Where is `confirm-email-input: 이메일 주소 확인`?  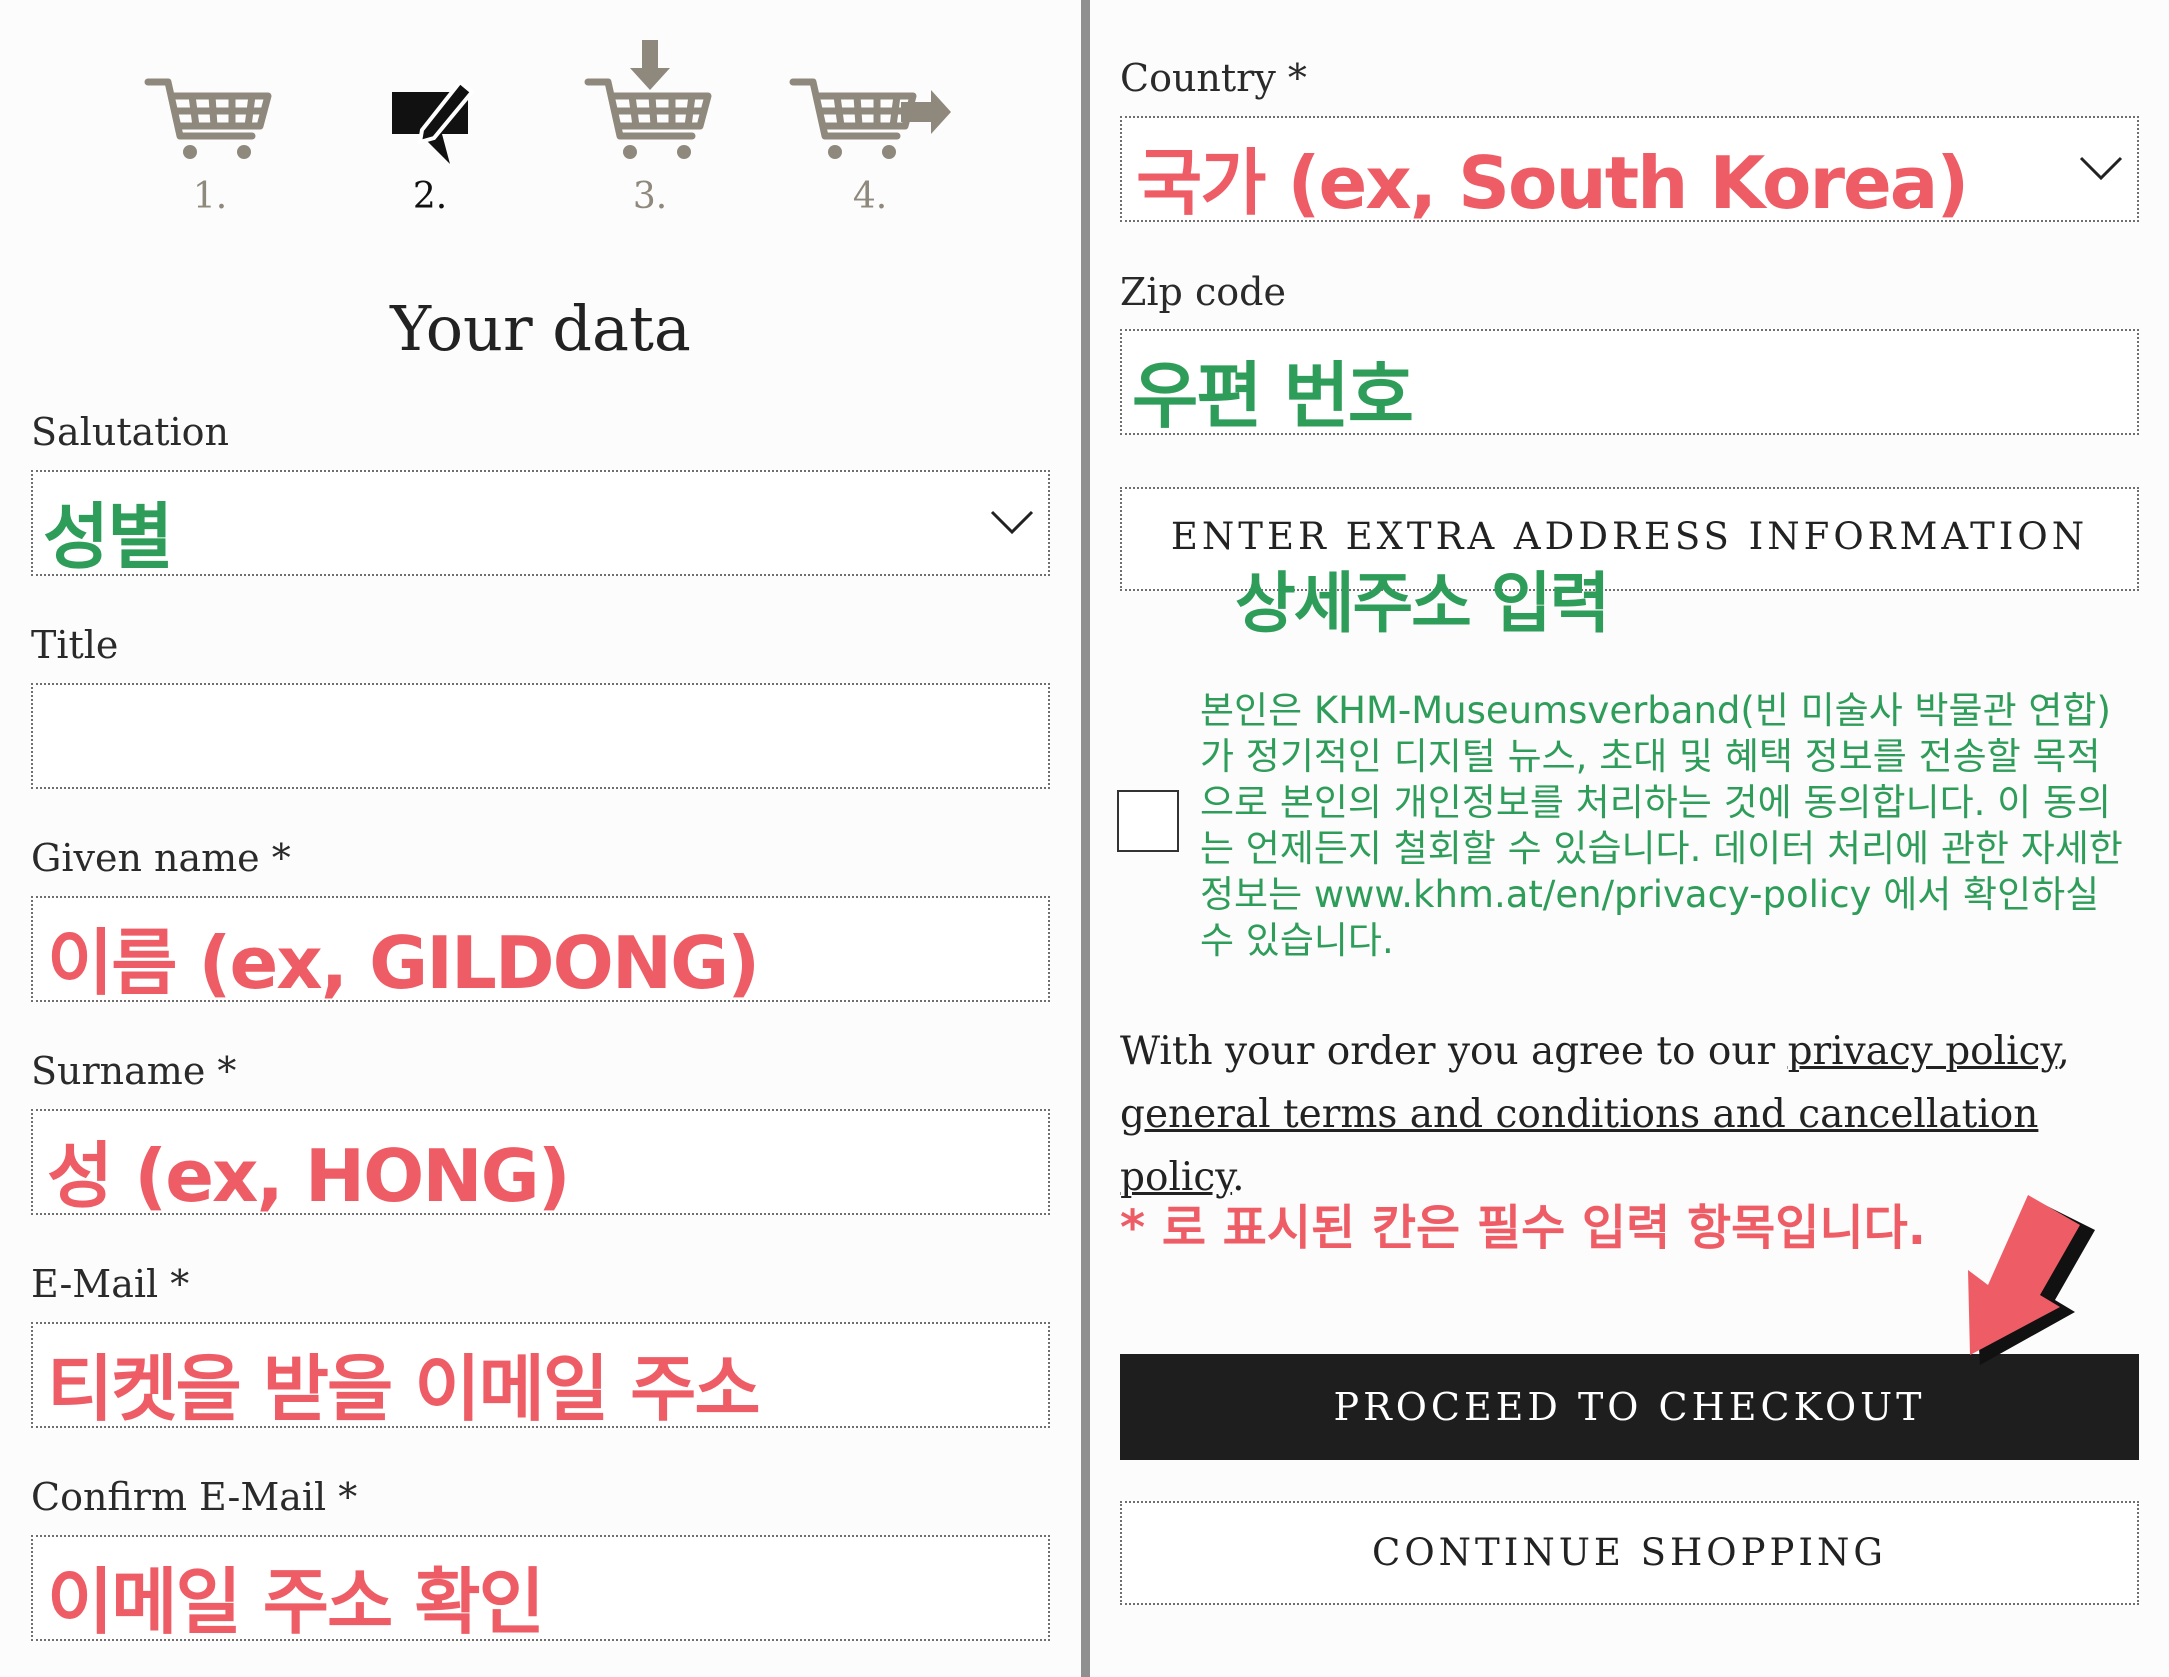
confirm-email-input: 이메일 주소 확인 is located at coordinates (540, 1589).